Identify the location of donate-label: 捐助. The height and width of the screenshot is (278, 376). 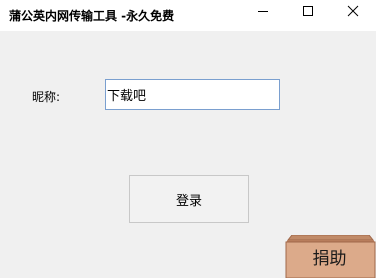
(329, 259).